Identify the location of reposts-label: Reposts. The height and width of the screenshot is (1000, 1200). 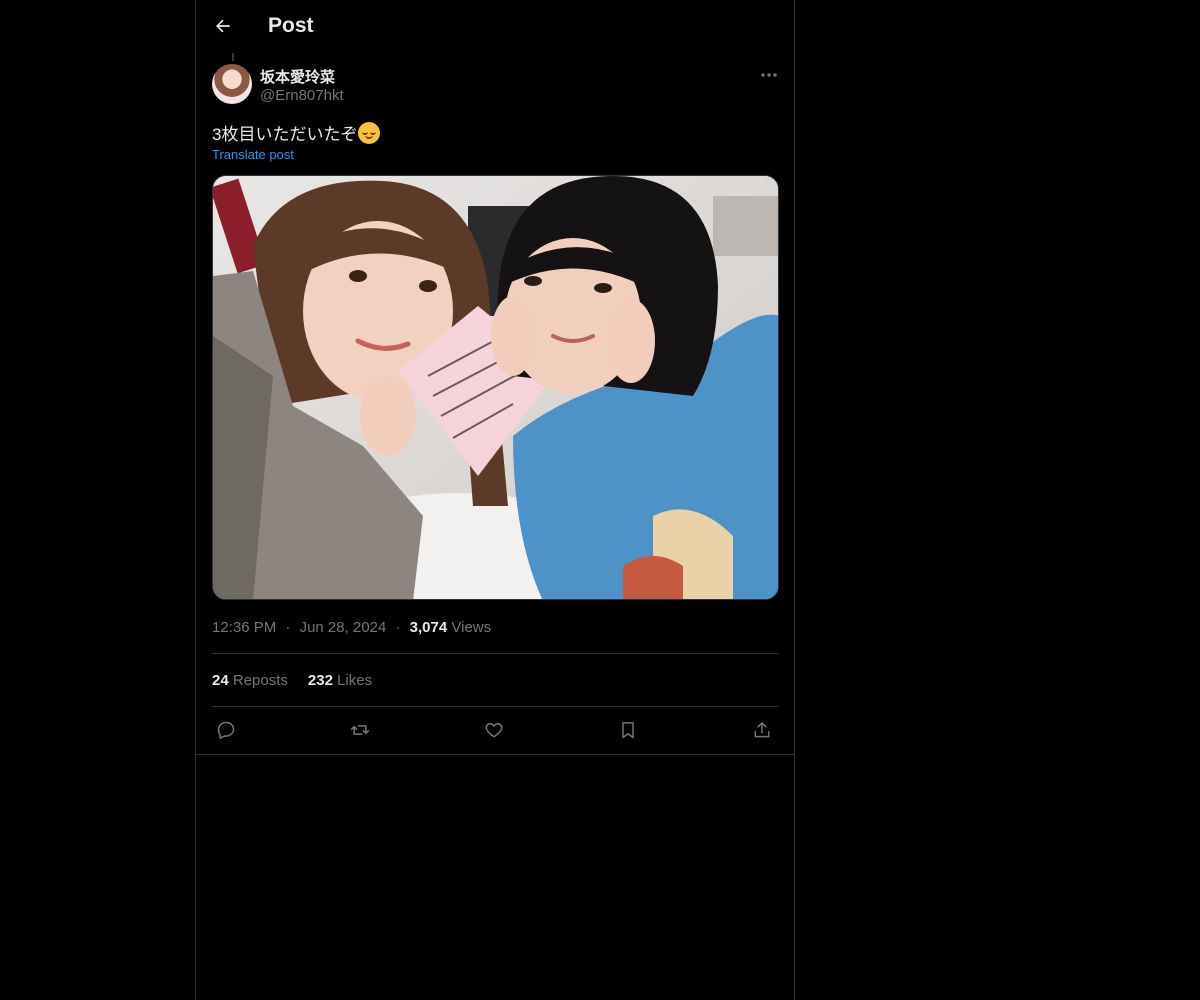
(260, 680).